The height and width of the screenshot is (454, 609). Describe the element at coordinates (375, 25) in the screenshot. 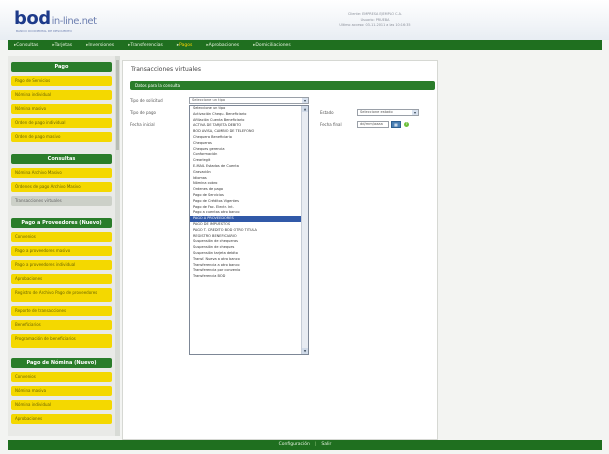

I see `user-info-last-access: Ultimo acceso: 03-11-2011 a las 10:16:35` at that location.